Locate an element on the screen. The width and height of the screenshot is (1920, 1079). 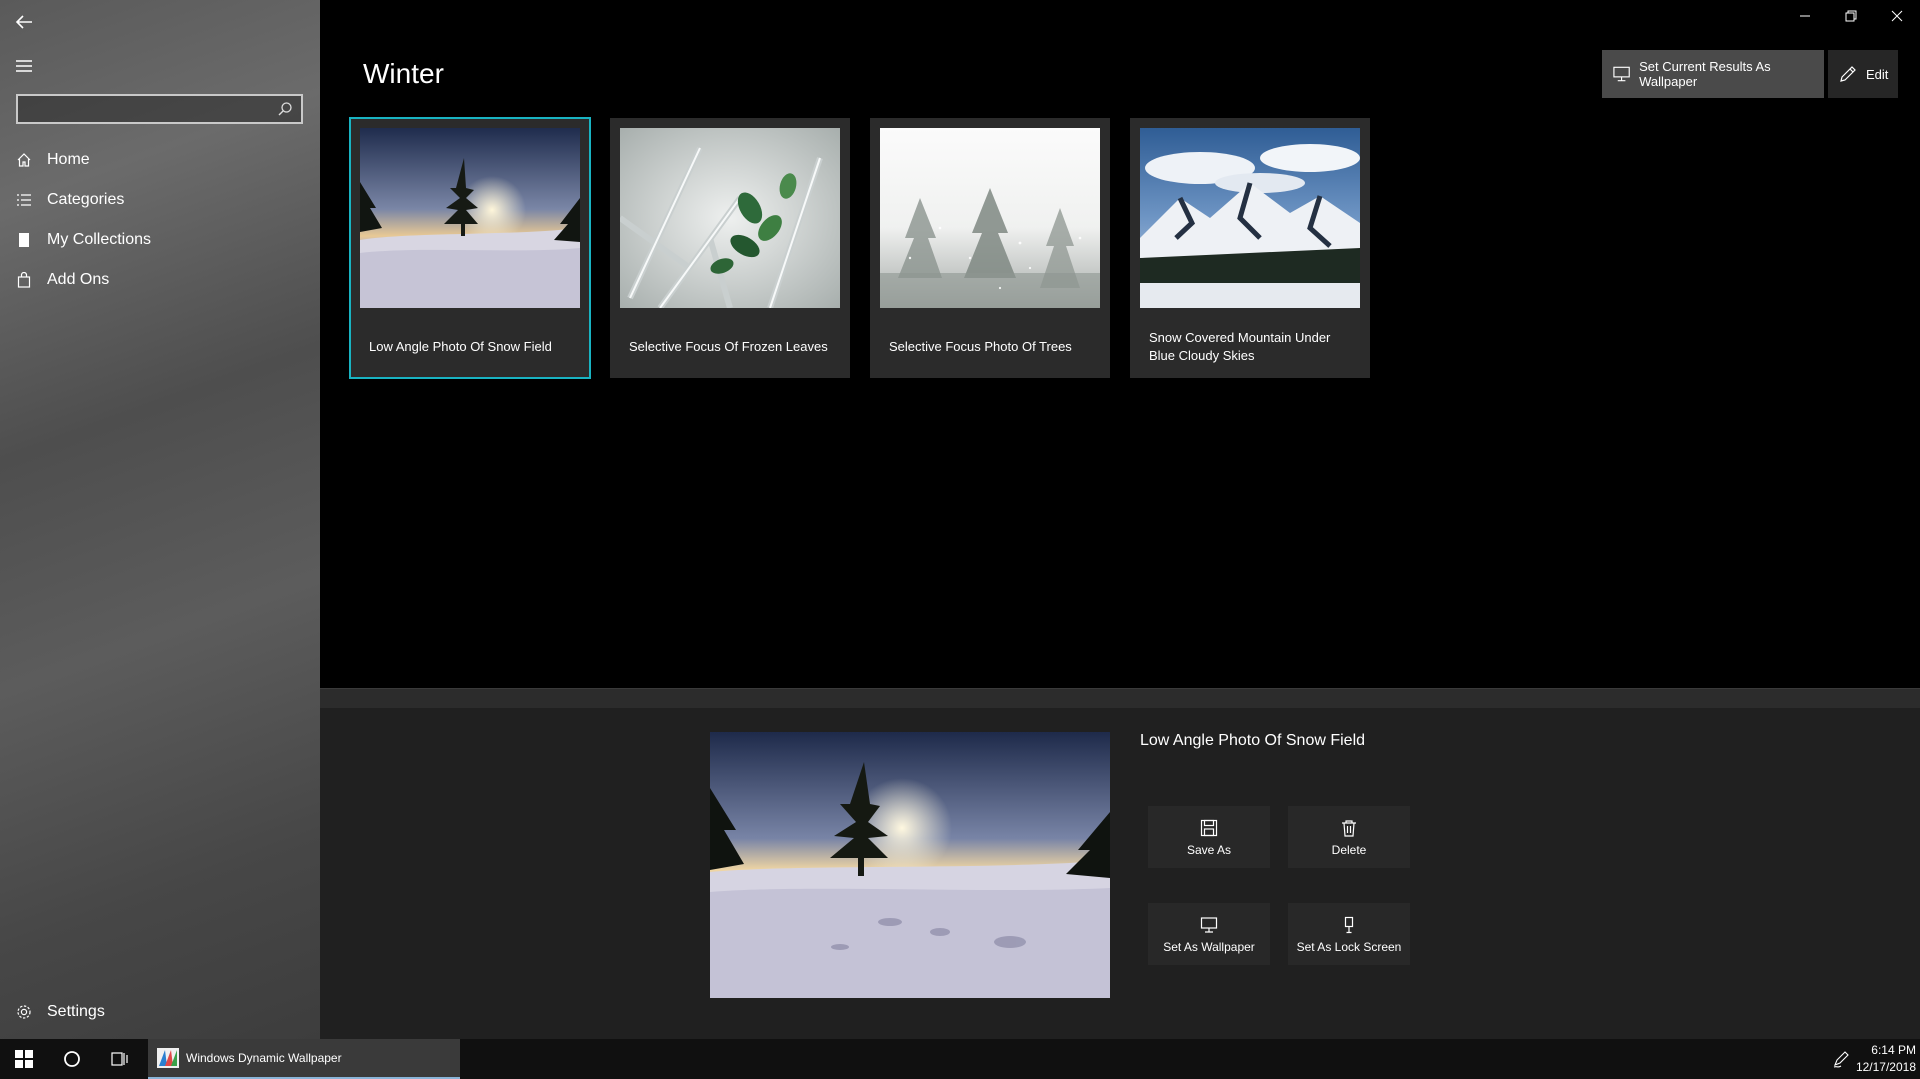
app-icon is located at coordinates (168, 1058).